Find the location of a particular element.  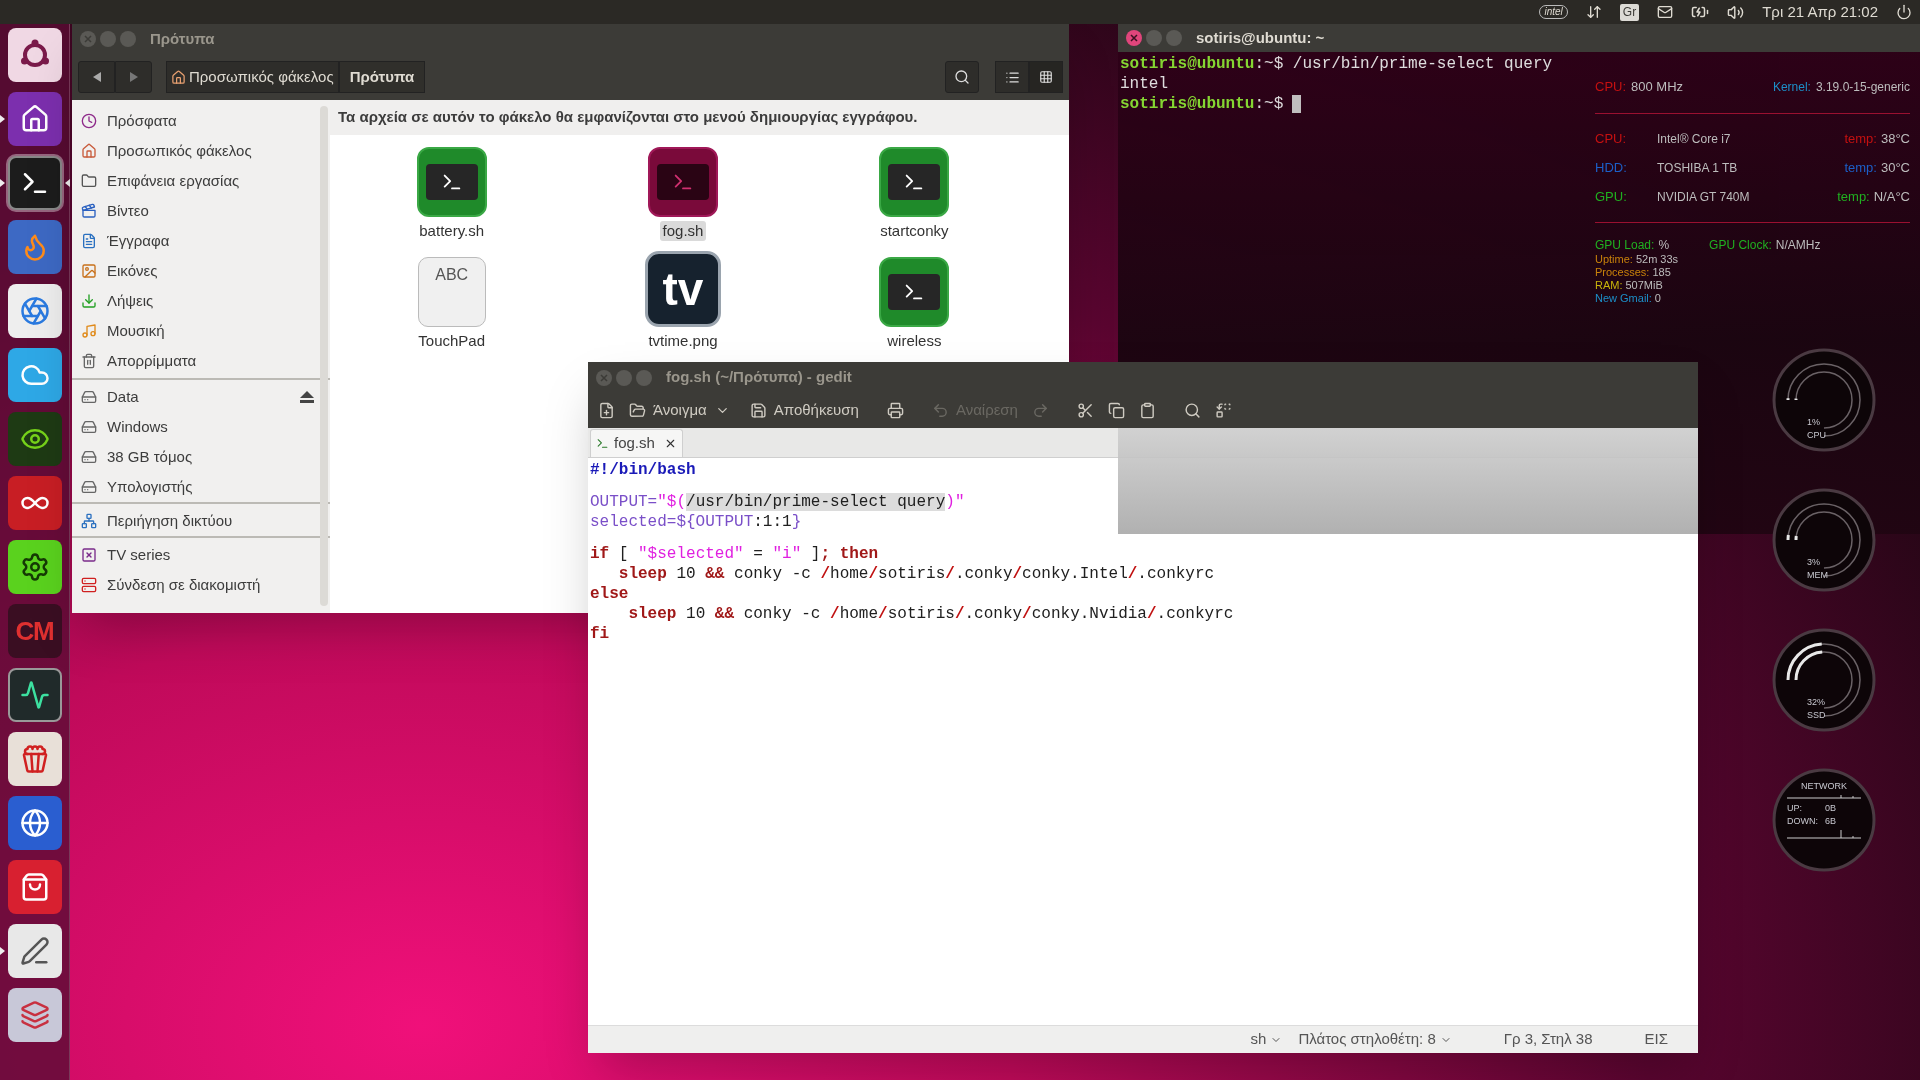

sidebar-item: Windows is located at coordinates (201, 427).